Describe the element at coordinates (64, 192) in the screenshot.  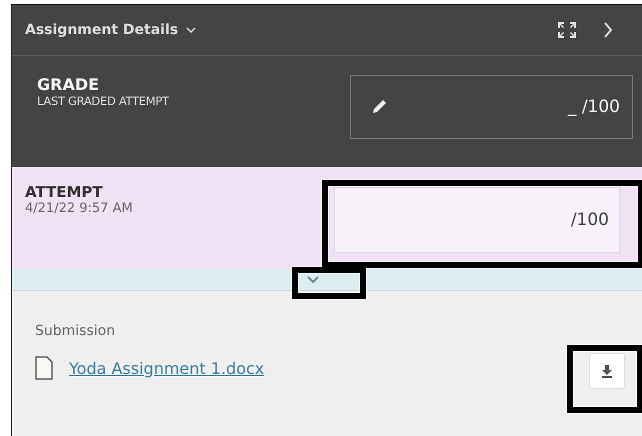
I see `attempt-label: ATTEMPT` at that location.